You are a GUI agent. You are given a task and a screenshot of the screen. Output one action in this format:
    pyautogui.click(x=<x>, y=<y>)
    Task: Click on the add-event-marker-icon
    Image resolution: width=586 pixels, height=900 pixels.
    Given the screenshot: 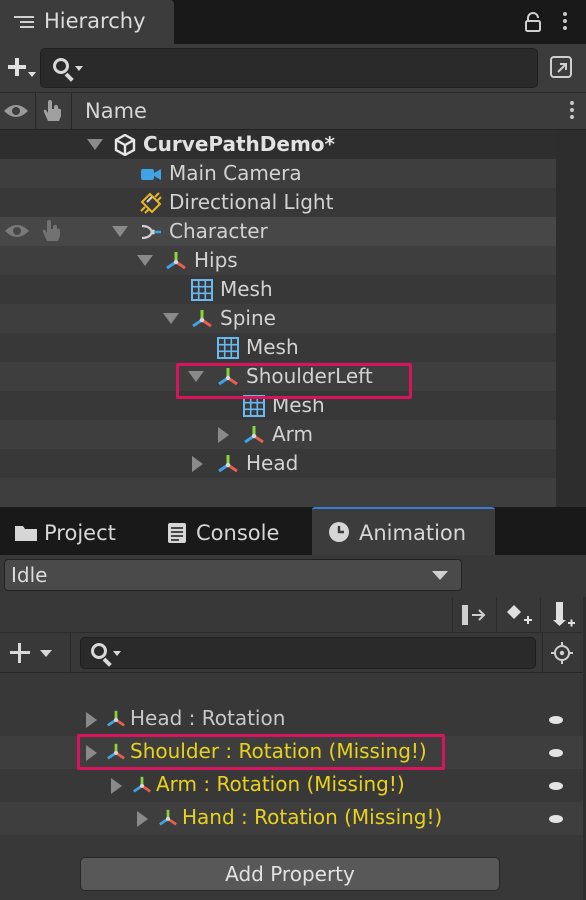 What is the action you would take?
    pyautogui.click(x=474, y=615)
    